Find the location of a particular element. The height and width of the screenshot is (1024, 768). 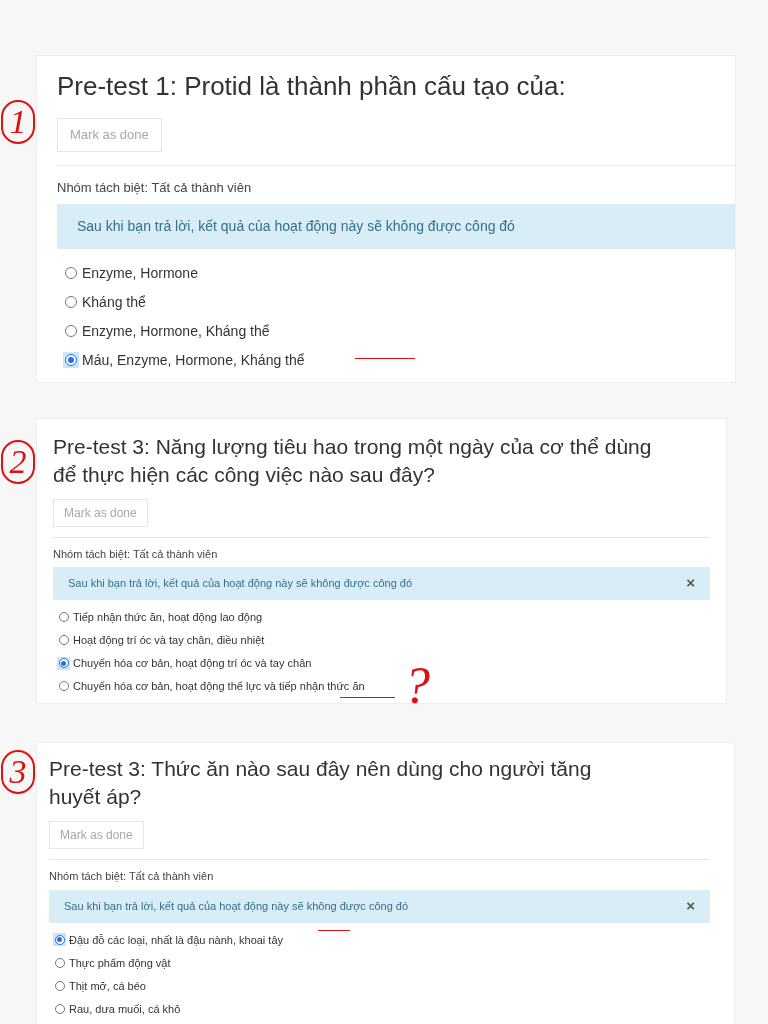

handwritten-mark: 3 is located at coordinates (18, 772).